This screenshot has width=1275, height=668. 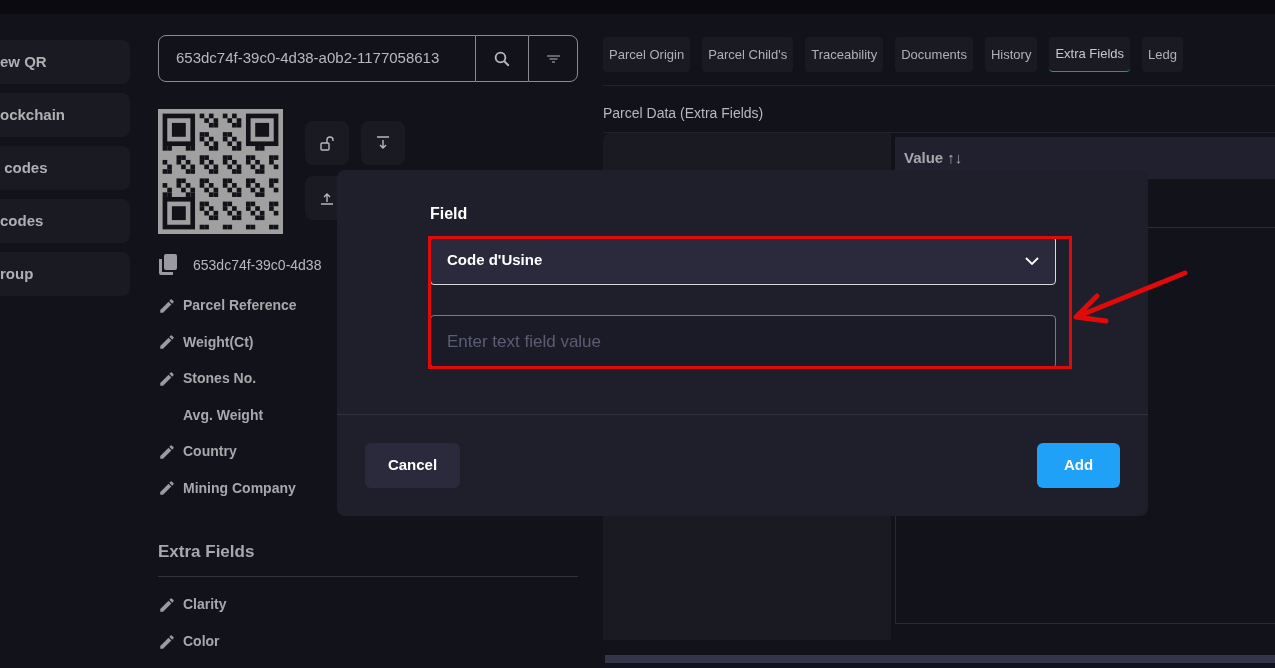 What do you see at coordinates (240, 305) in the screenshot?
I see `field-label: Parcel Reference` at bounding box center [240, 305].